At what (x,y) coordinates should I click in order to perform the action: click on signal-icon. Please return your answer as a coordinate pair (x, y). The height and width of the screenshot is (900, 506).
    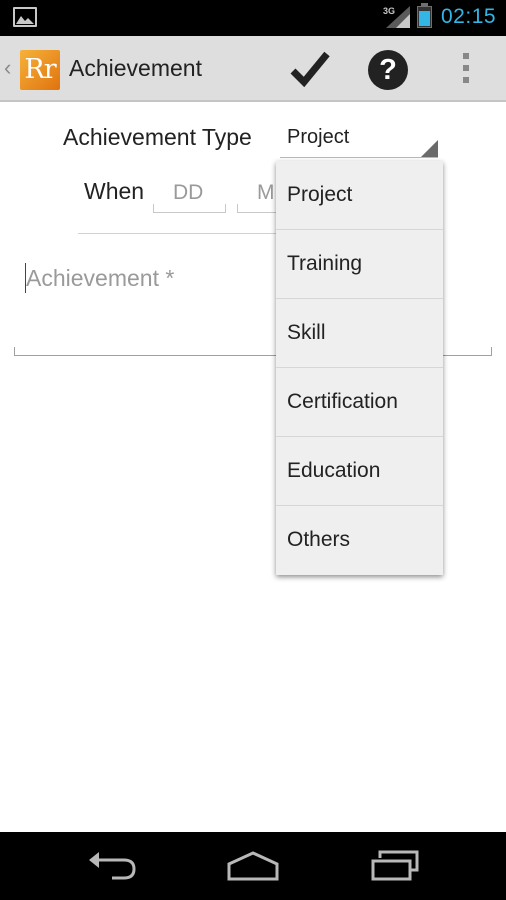
    Looking at the image, I should click on (398, 17).